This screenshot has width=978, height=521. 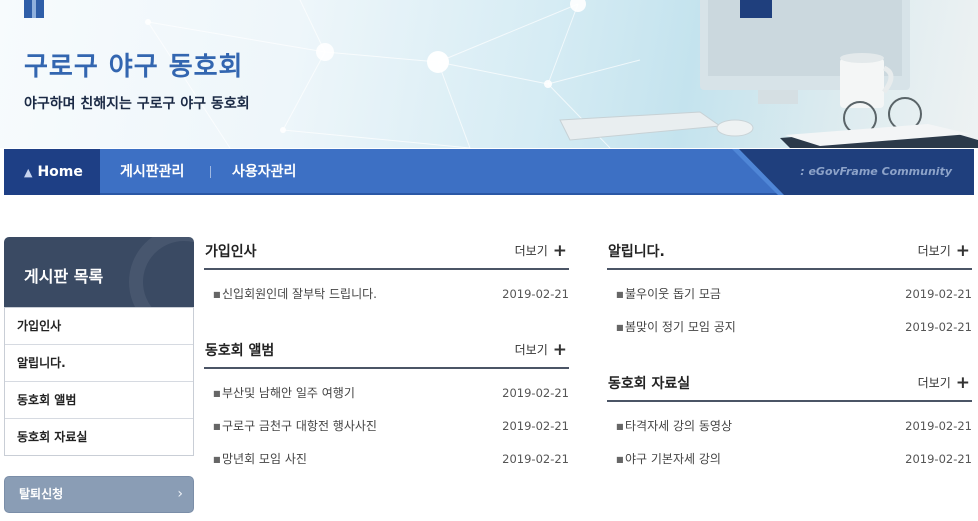 What do you see at coordinates (133, 64) in the screenshot?
I see `site-title: 구로구 야구 동호회` at bounding box center [133, 64].